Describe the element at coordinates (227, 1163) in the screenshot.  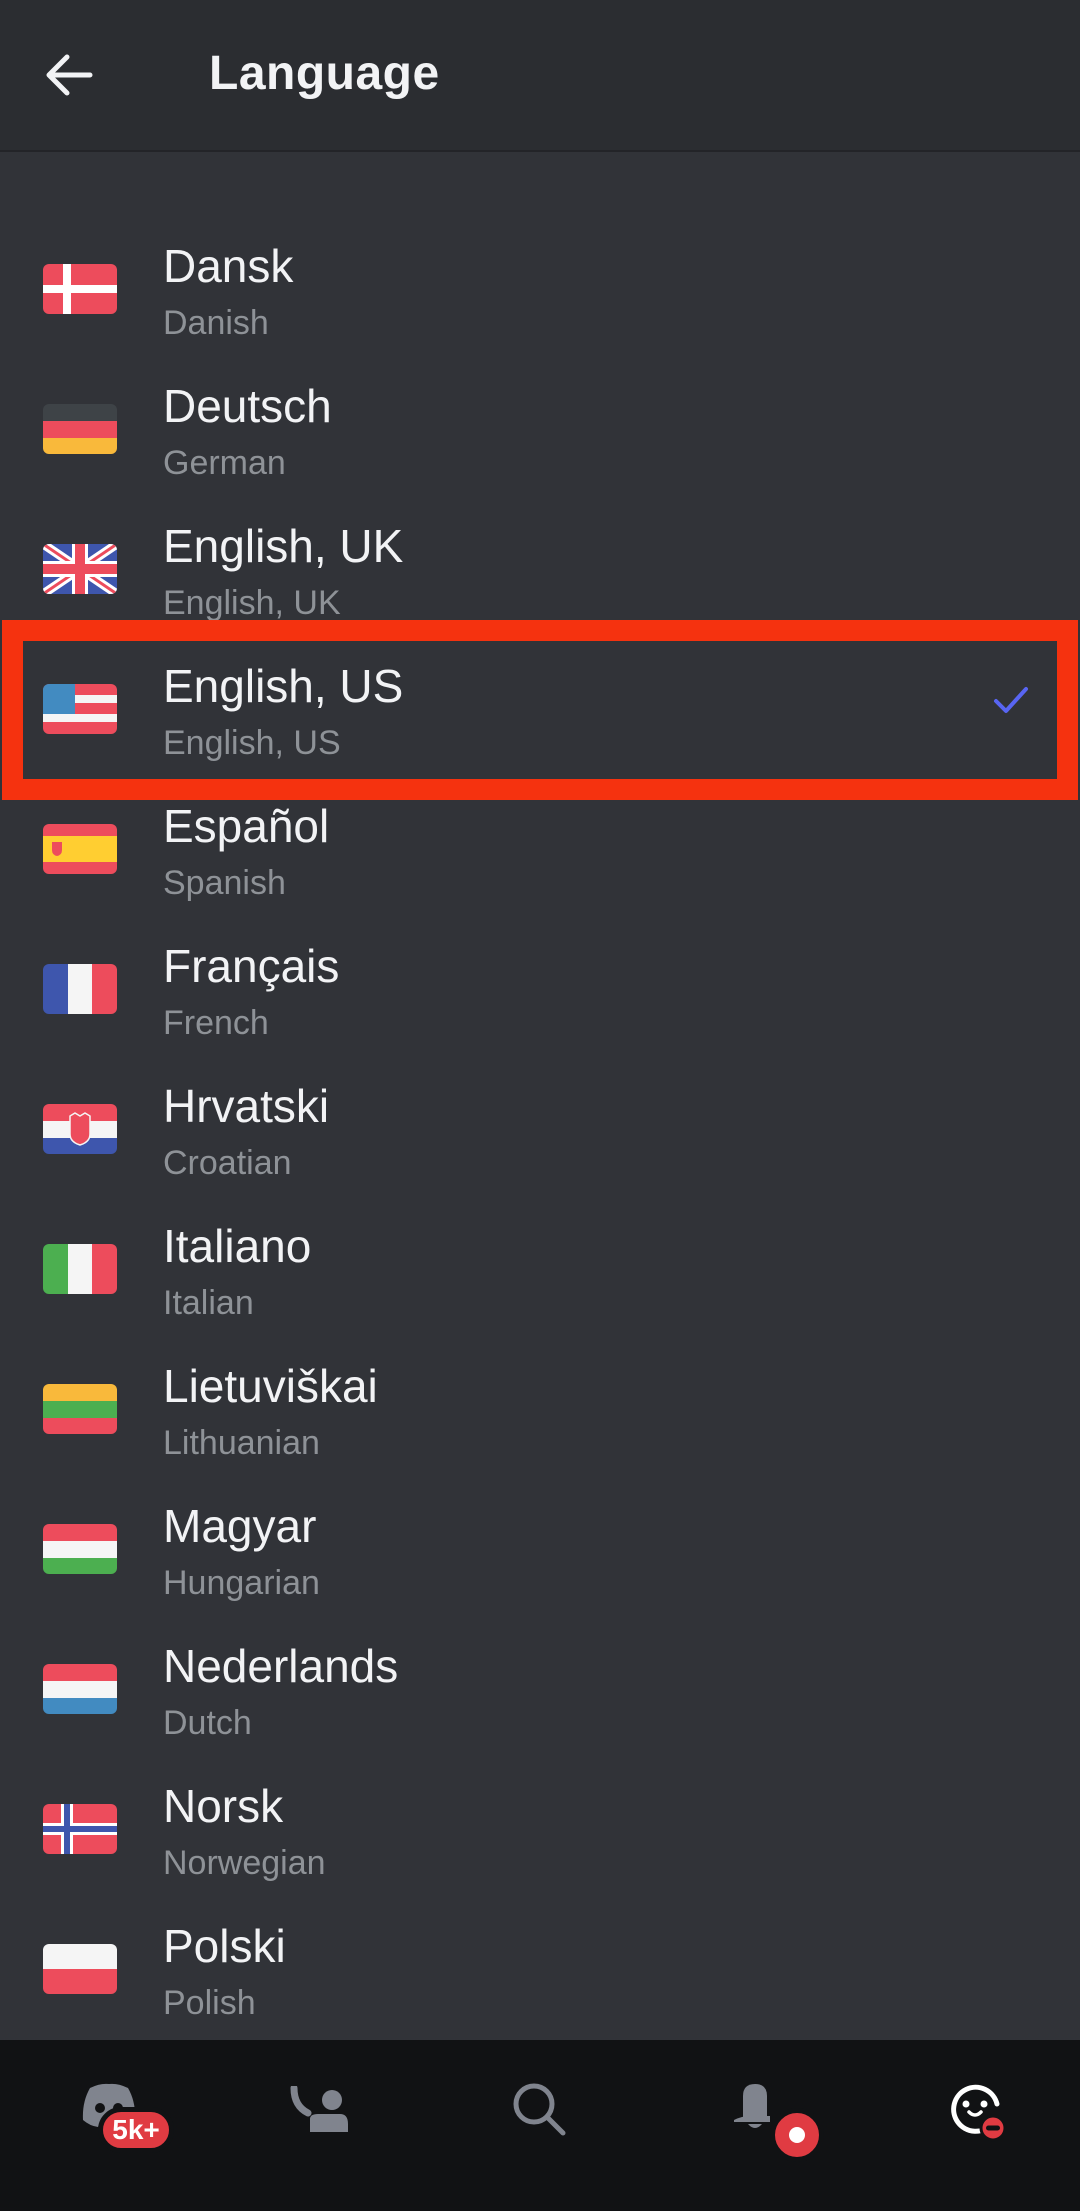
I see `language-english-name: Croatian` at that location.